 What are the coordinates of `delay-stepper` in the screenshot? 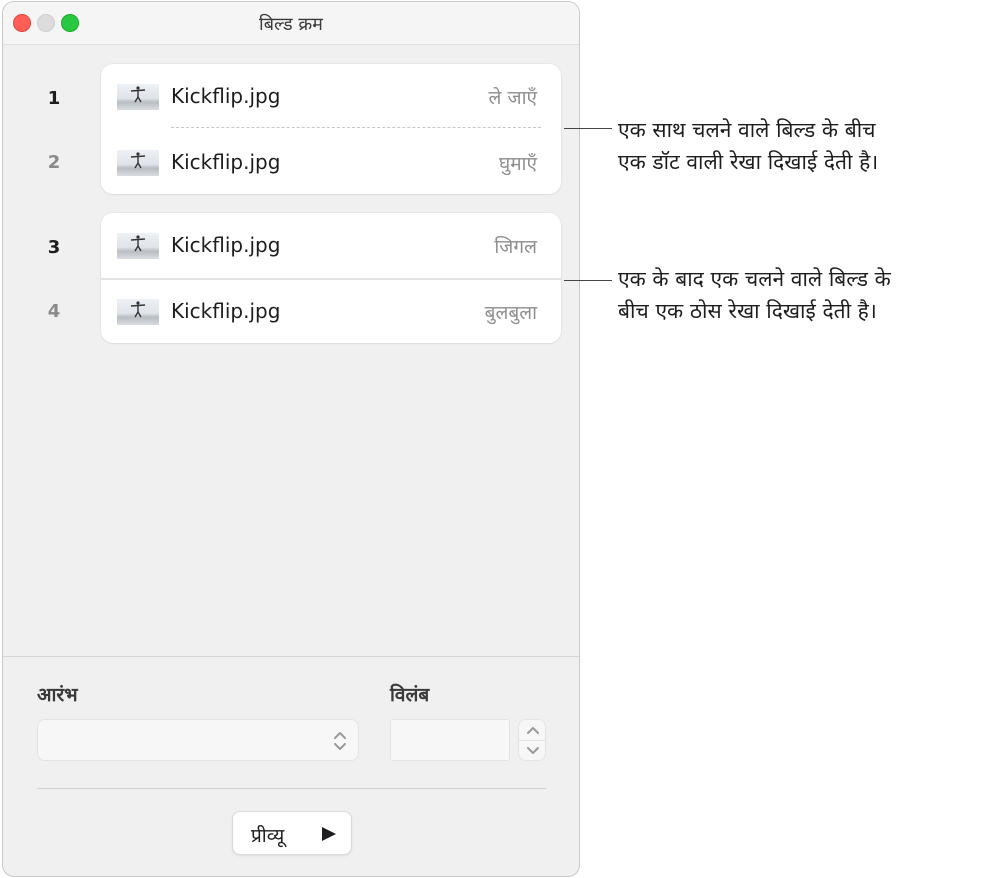 It's located at (532, 740).